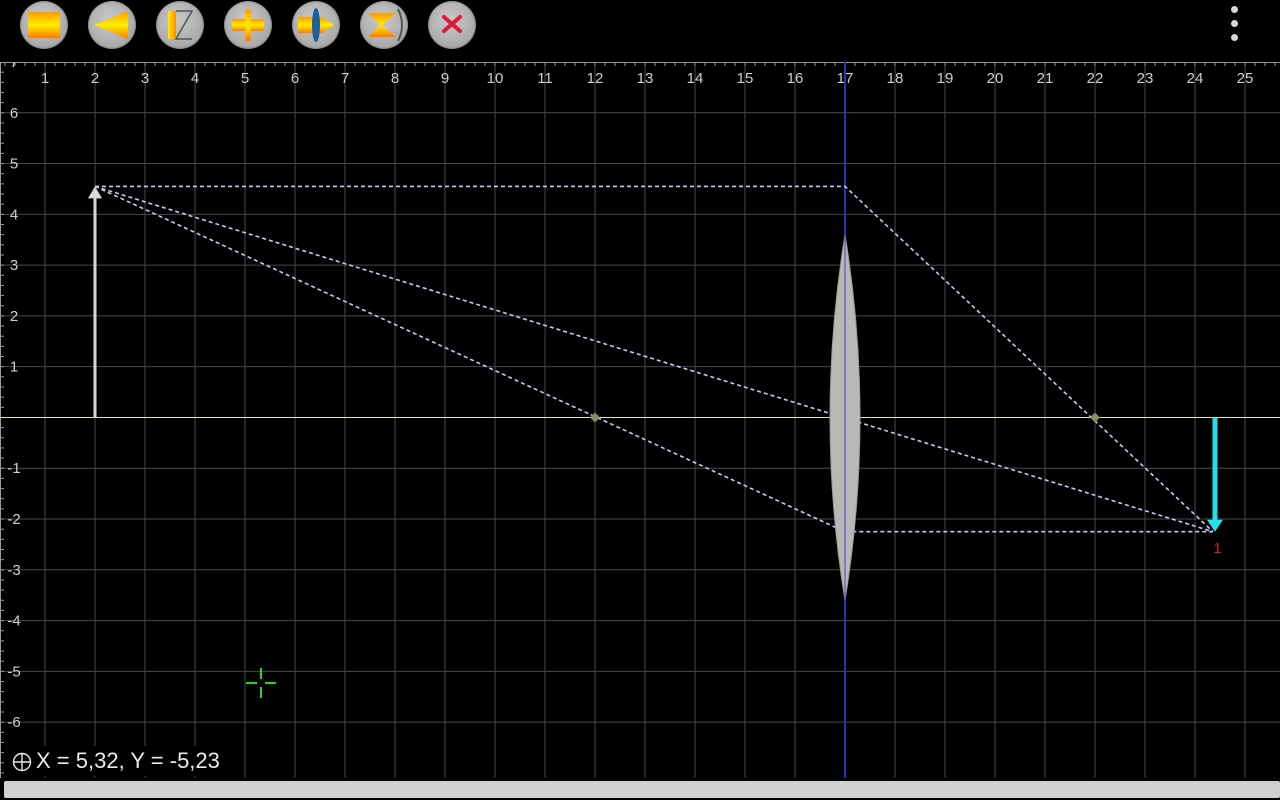 The height and width of the screenshot is (800, 1280). I want to click on light-ray-button, so click(248, 25).